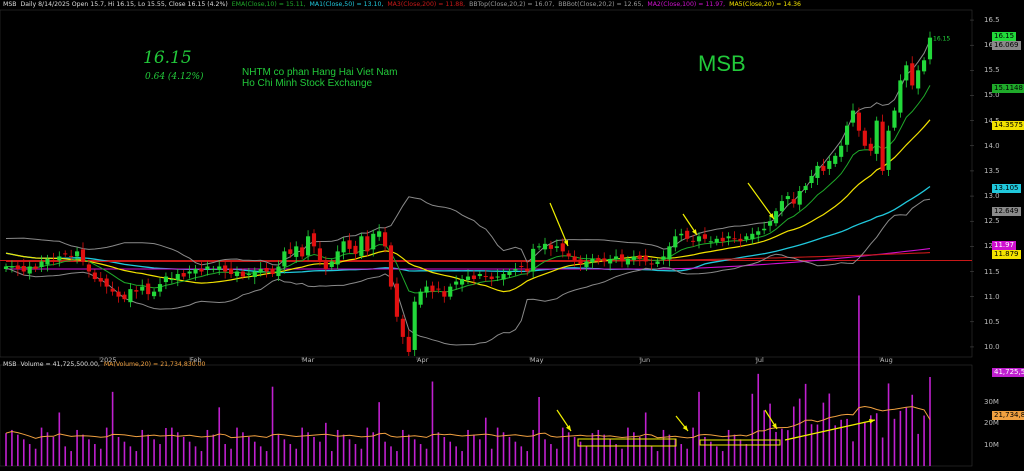  What do you see at coordinates (992, 346) in the screenshot?
I see `y-tick-label: 10.0` at bounding box center [992, 346].